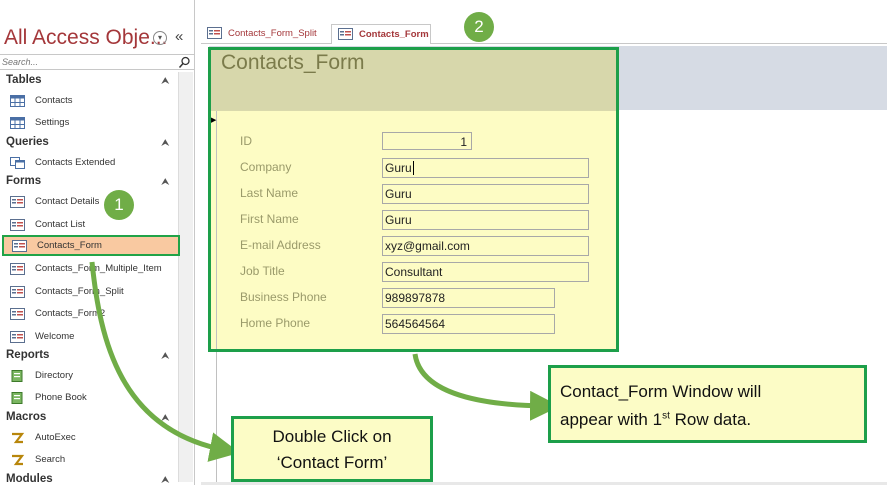 Image resolution: width=887 pixels, height=486 pixels. Describe the element at coordinates (179, 36) in the screenshot. I see `collapse-pane-icon: «` at that location.